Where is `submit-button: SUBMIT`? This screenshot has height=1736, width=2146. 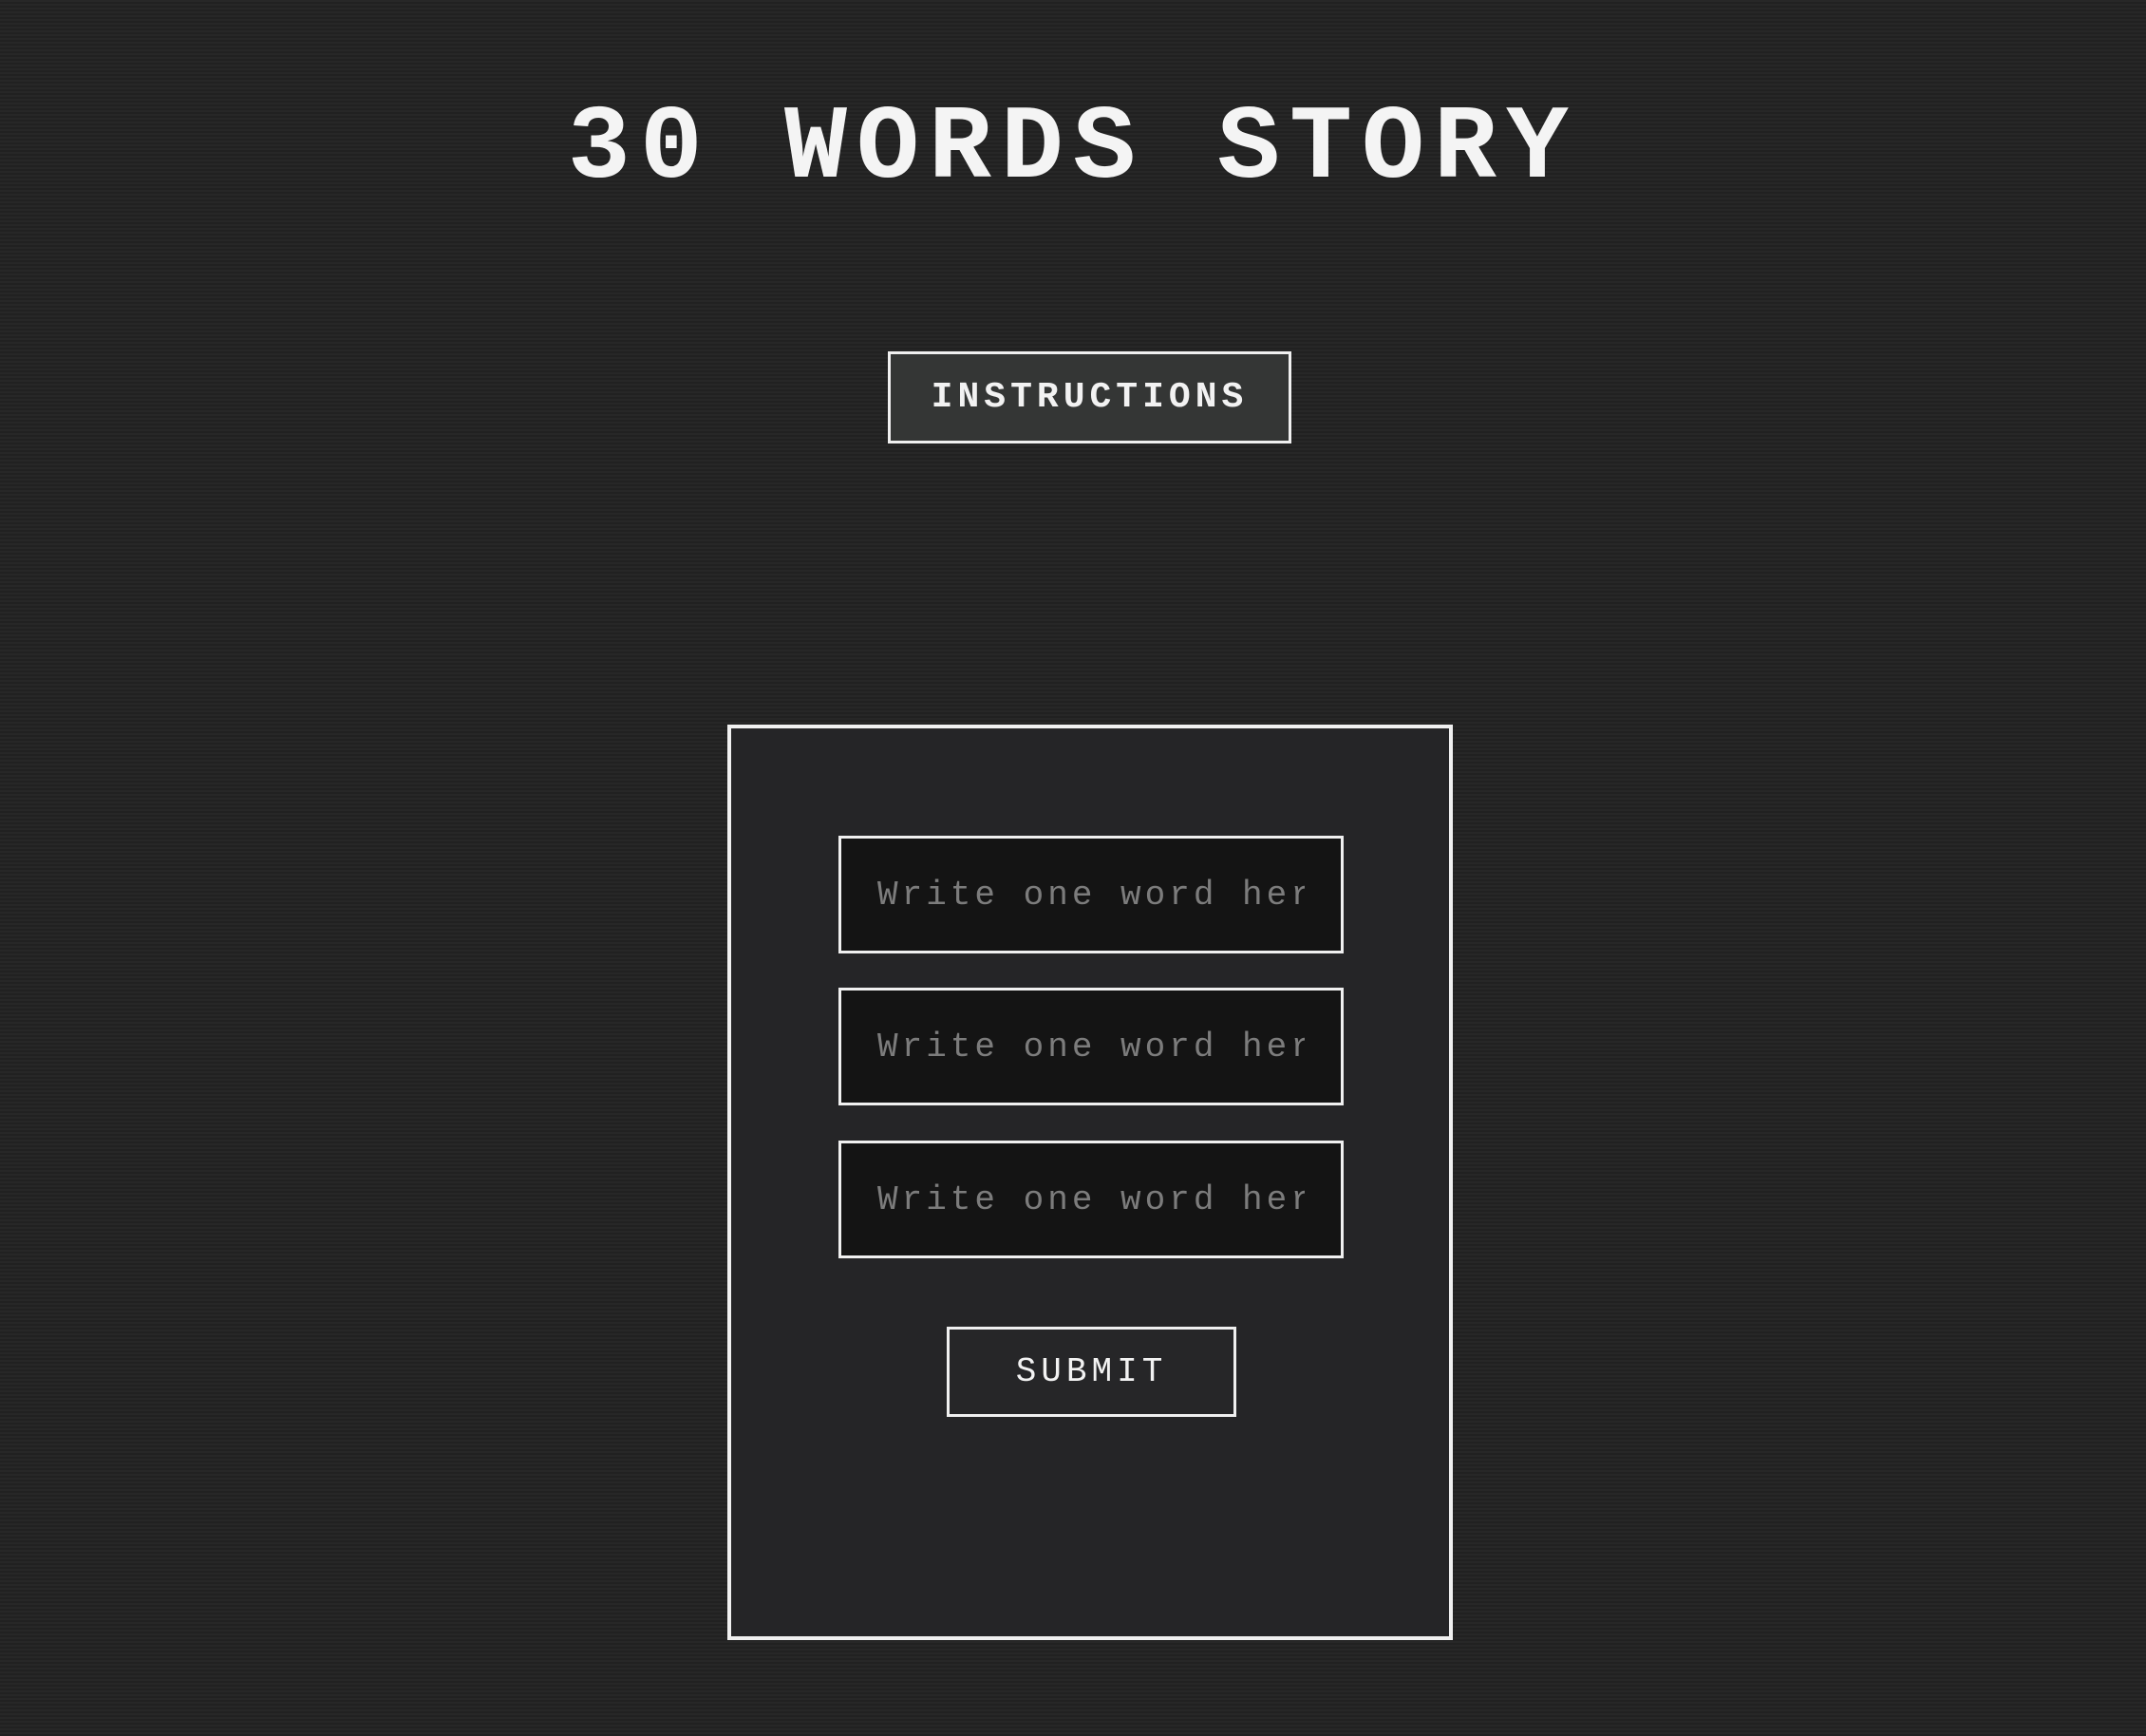
submit-button: SUBMIT is located at coordinates (1091, 1372).